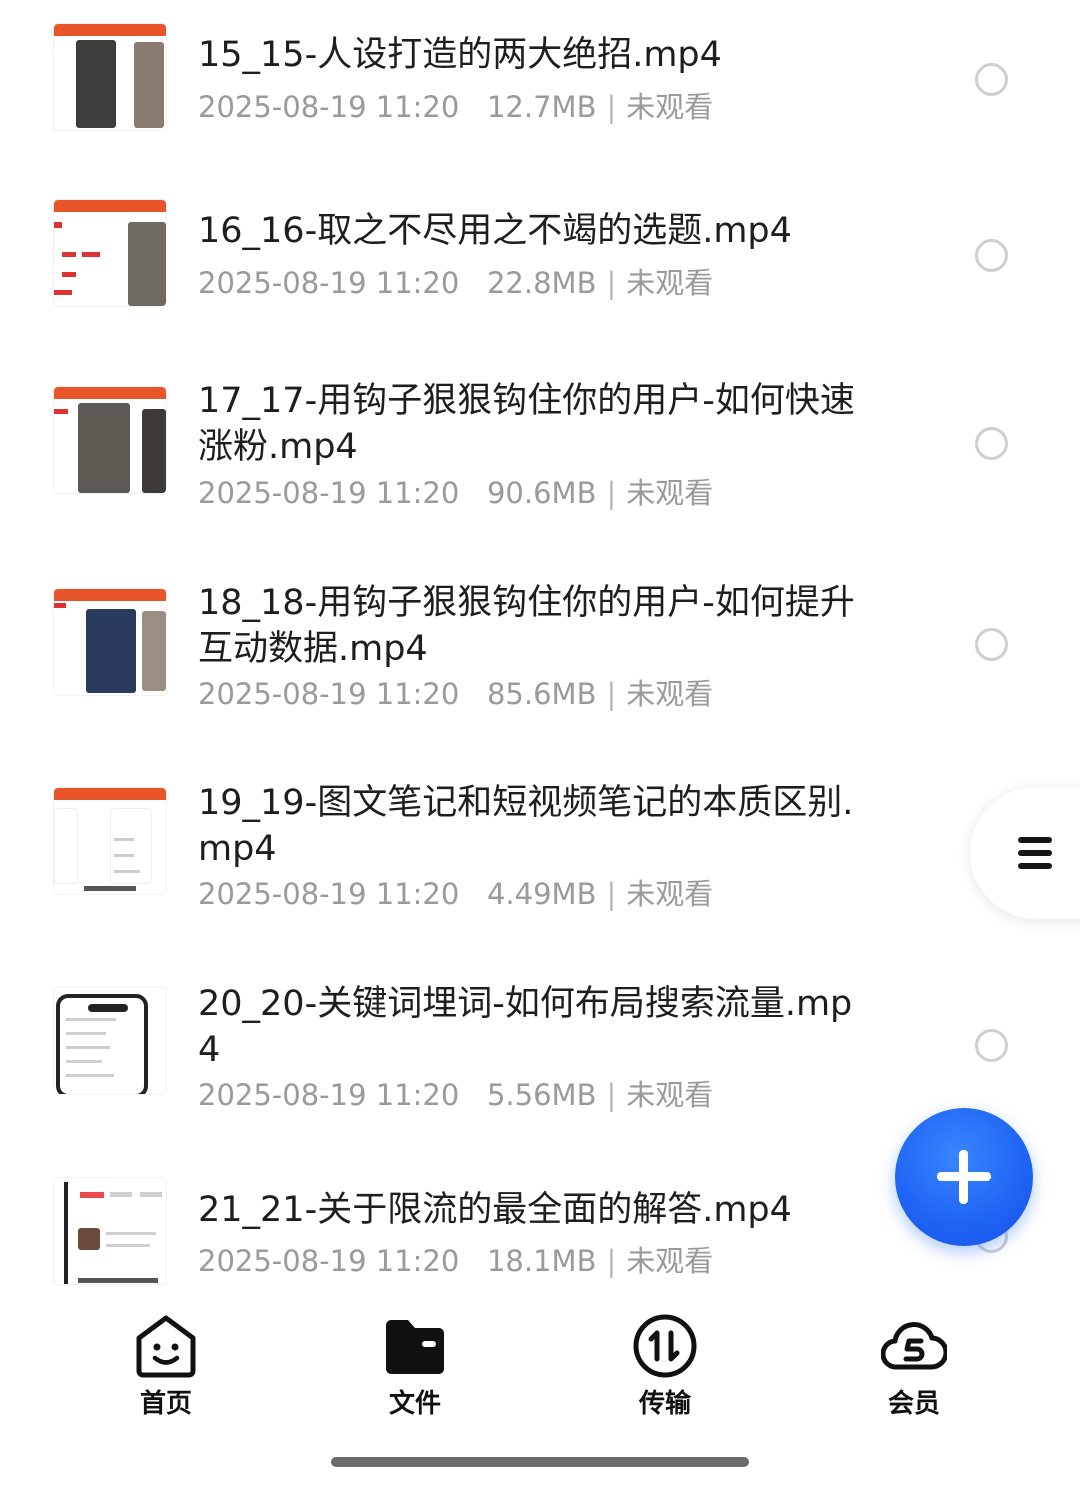 The image size is (1080, 1485). What do you see at coordinates (540, 1462) in the screenshot?
I see `home-indicator` at bounding box center [540, 1462].